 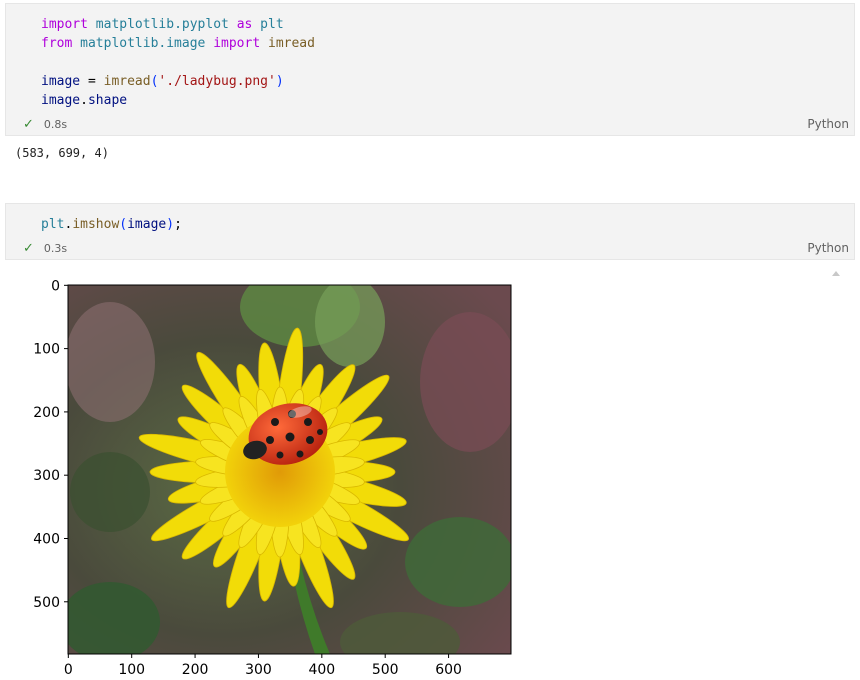 I want to click on code-editor: plt.imshow(image);, so click(x=111, y=224).